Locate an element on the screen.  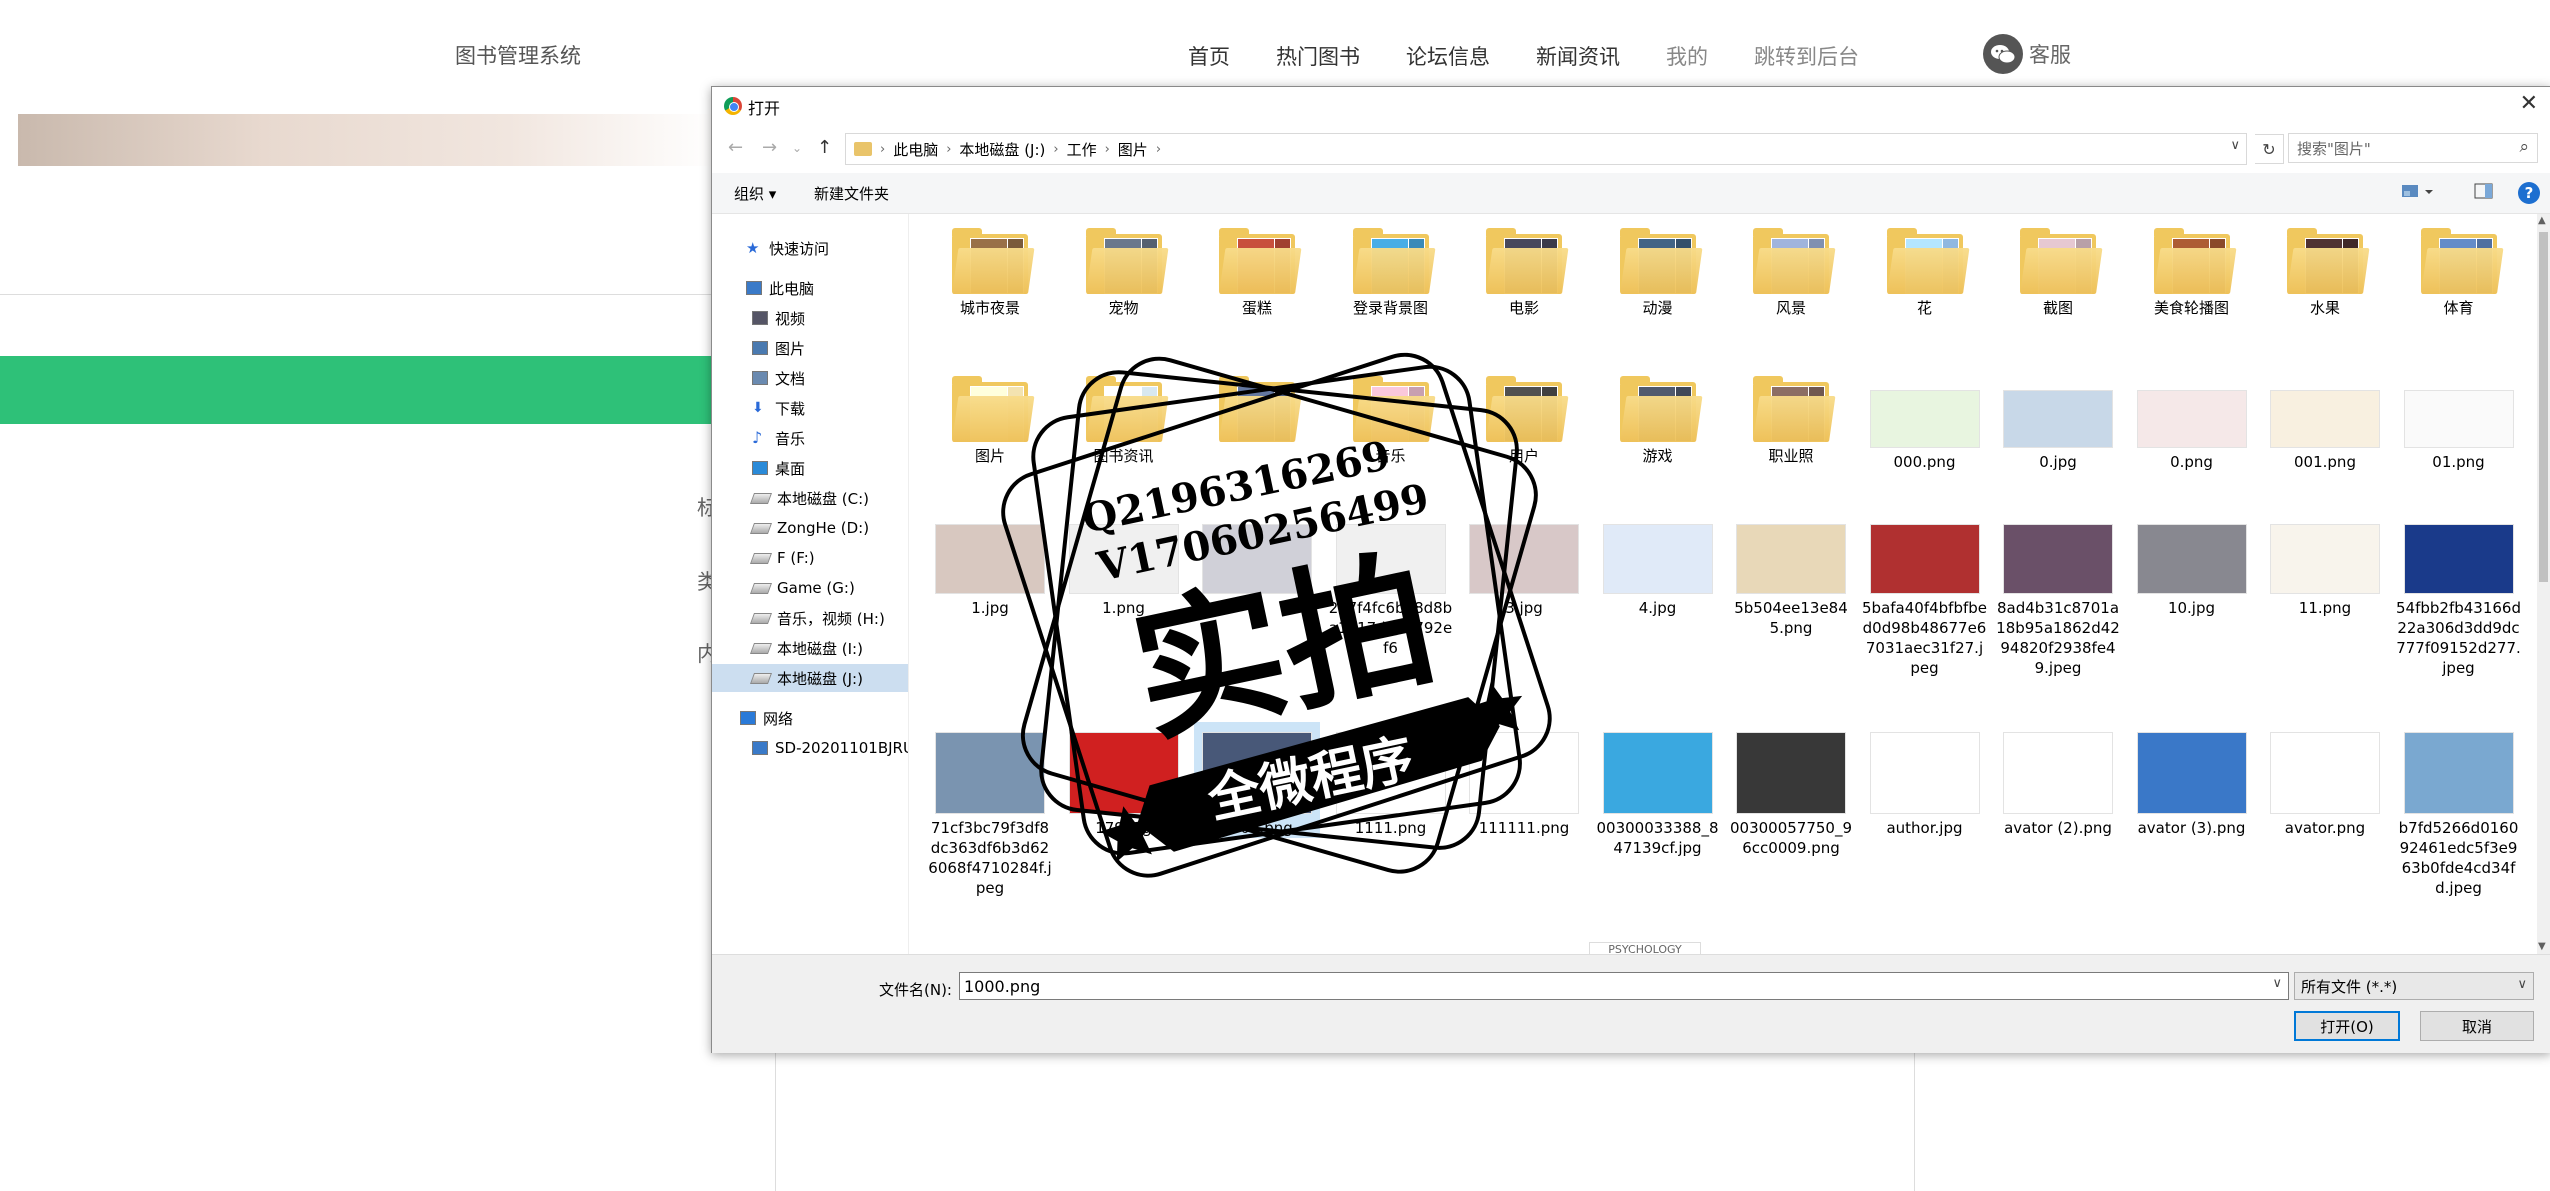
refresh-icon: ↻ is located at coordinates (2269, 149).